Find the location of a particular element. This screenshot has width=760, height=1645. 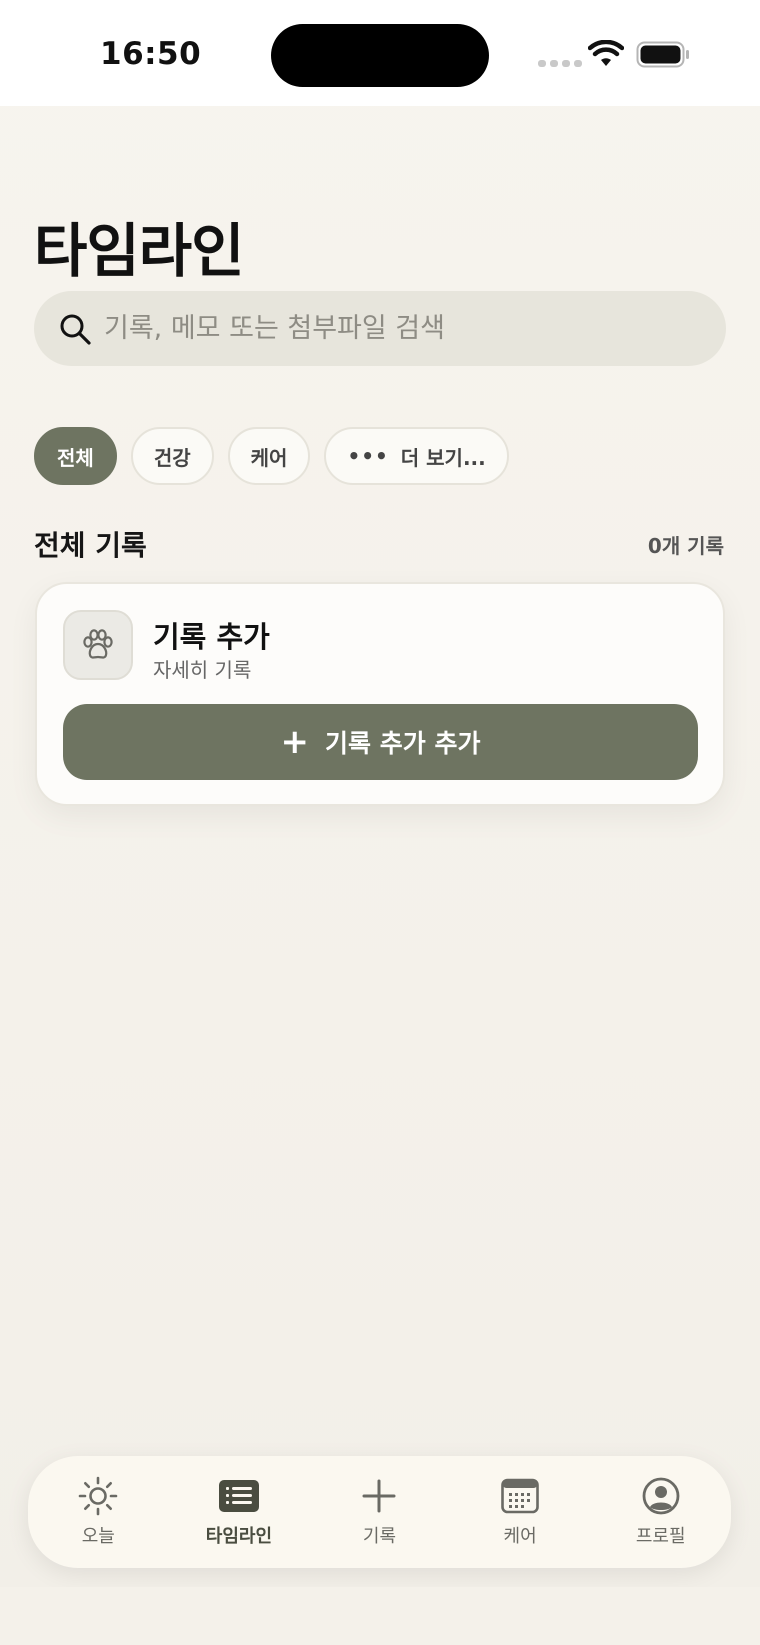

search-input is located at coordinates (404, 328).